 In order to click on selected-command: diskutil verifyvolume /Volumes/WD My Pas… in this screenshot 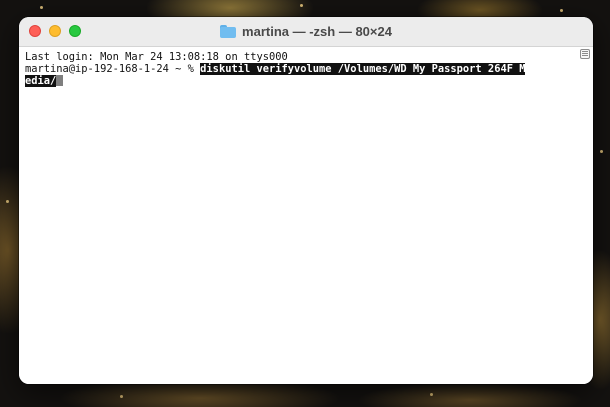, I will do `click(363, 69)`.